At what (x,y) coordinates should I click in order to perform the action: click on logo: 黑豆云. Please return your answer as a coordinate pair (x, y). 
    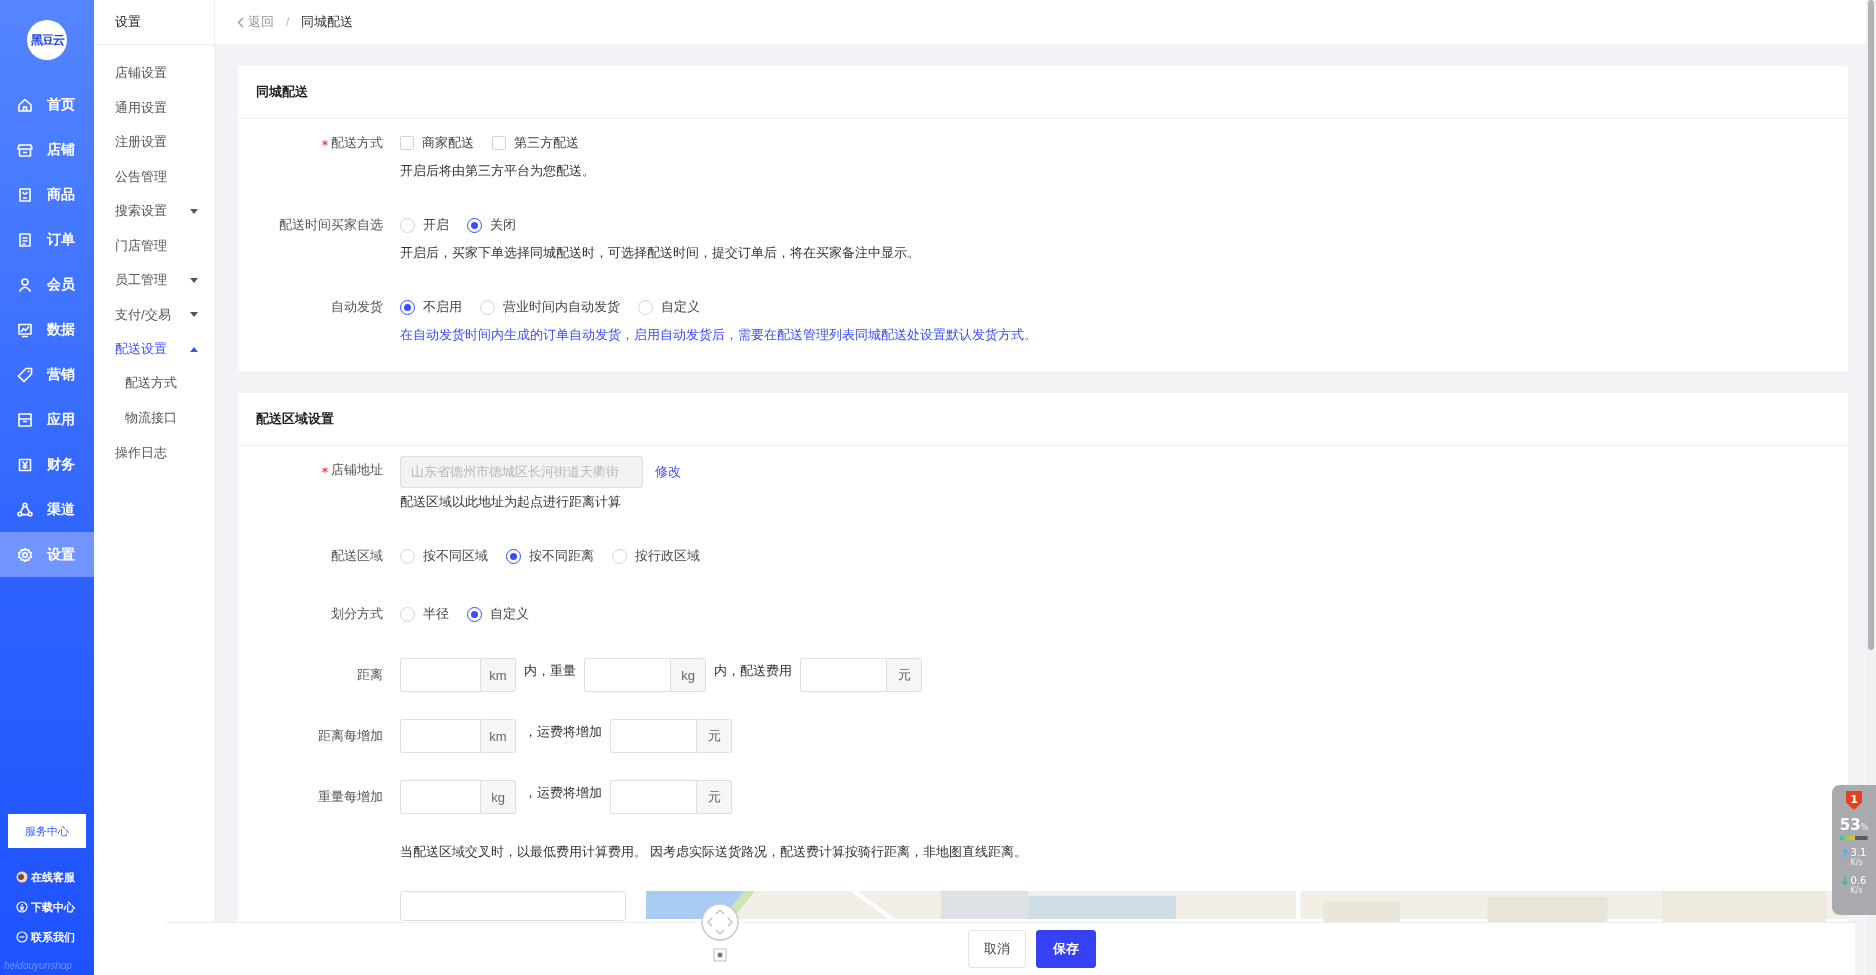
    Looking at the image, I should click on (47, 40).